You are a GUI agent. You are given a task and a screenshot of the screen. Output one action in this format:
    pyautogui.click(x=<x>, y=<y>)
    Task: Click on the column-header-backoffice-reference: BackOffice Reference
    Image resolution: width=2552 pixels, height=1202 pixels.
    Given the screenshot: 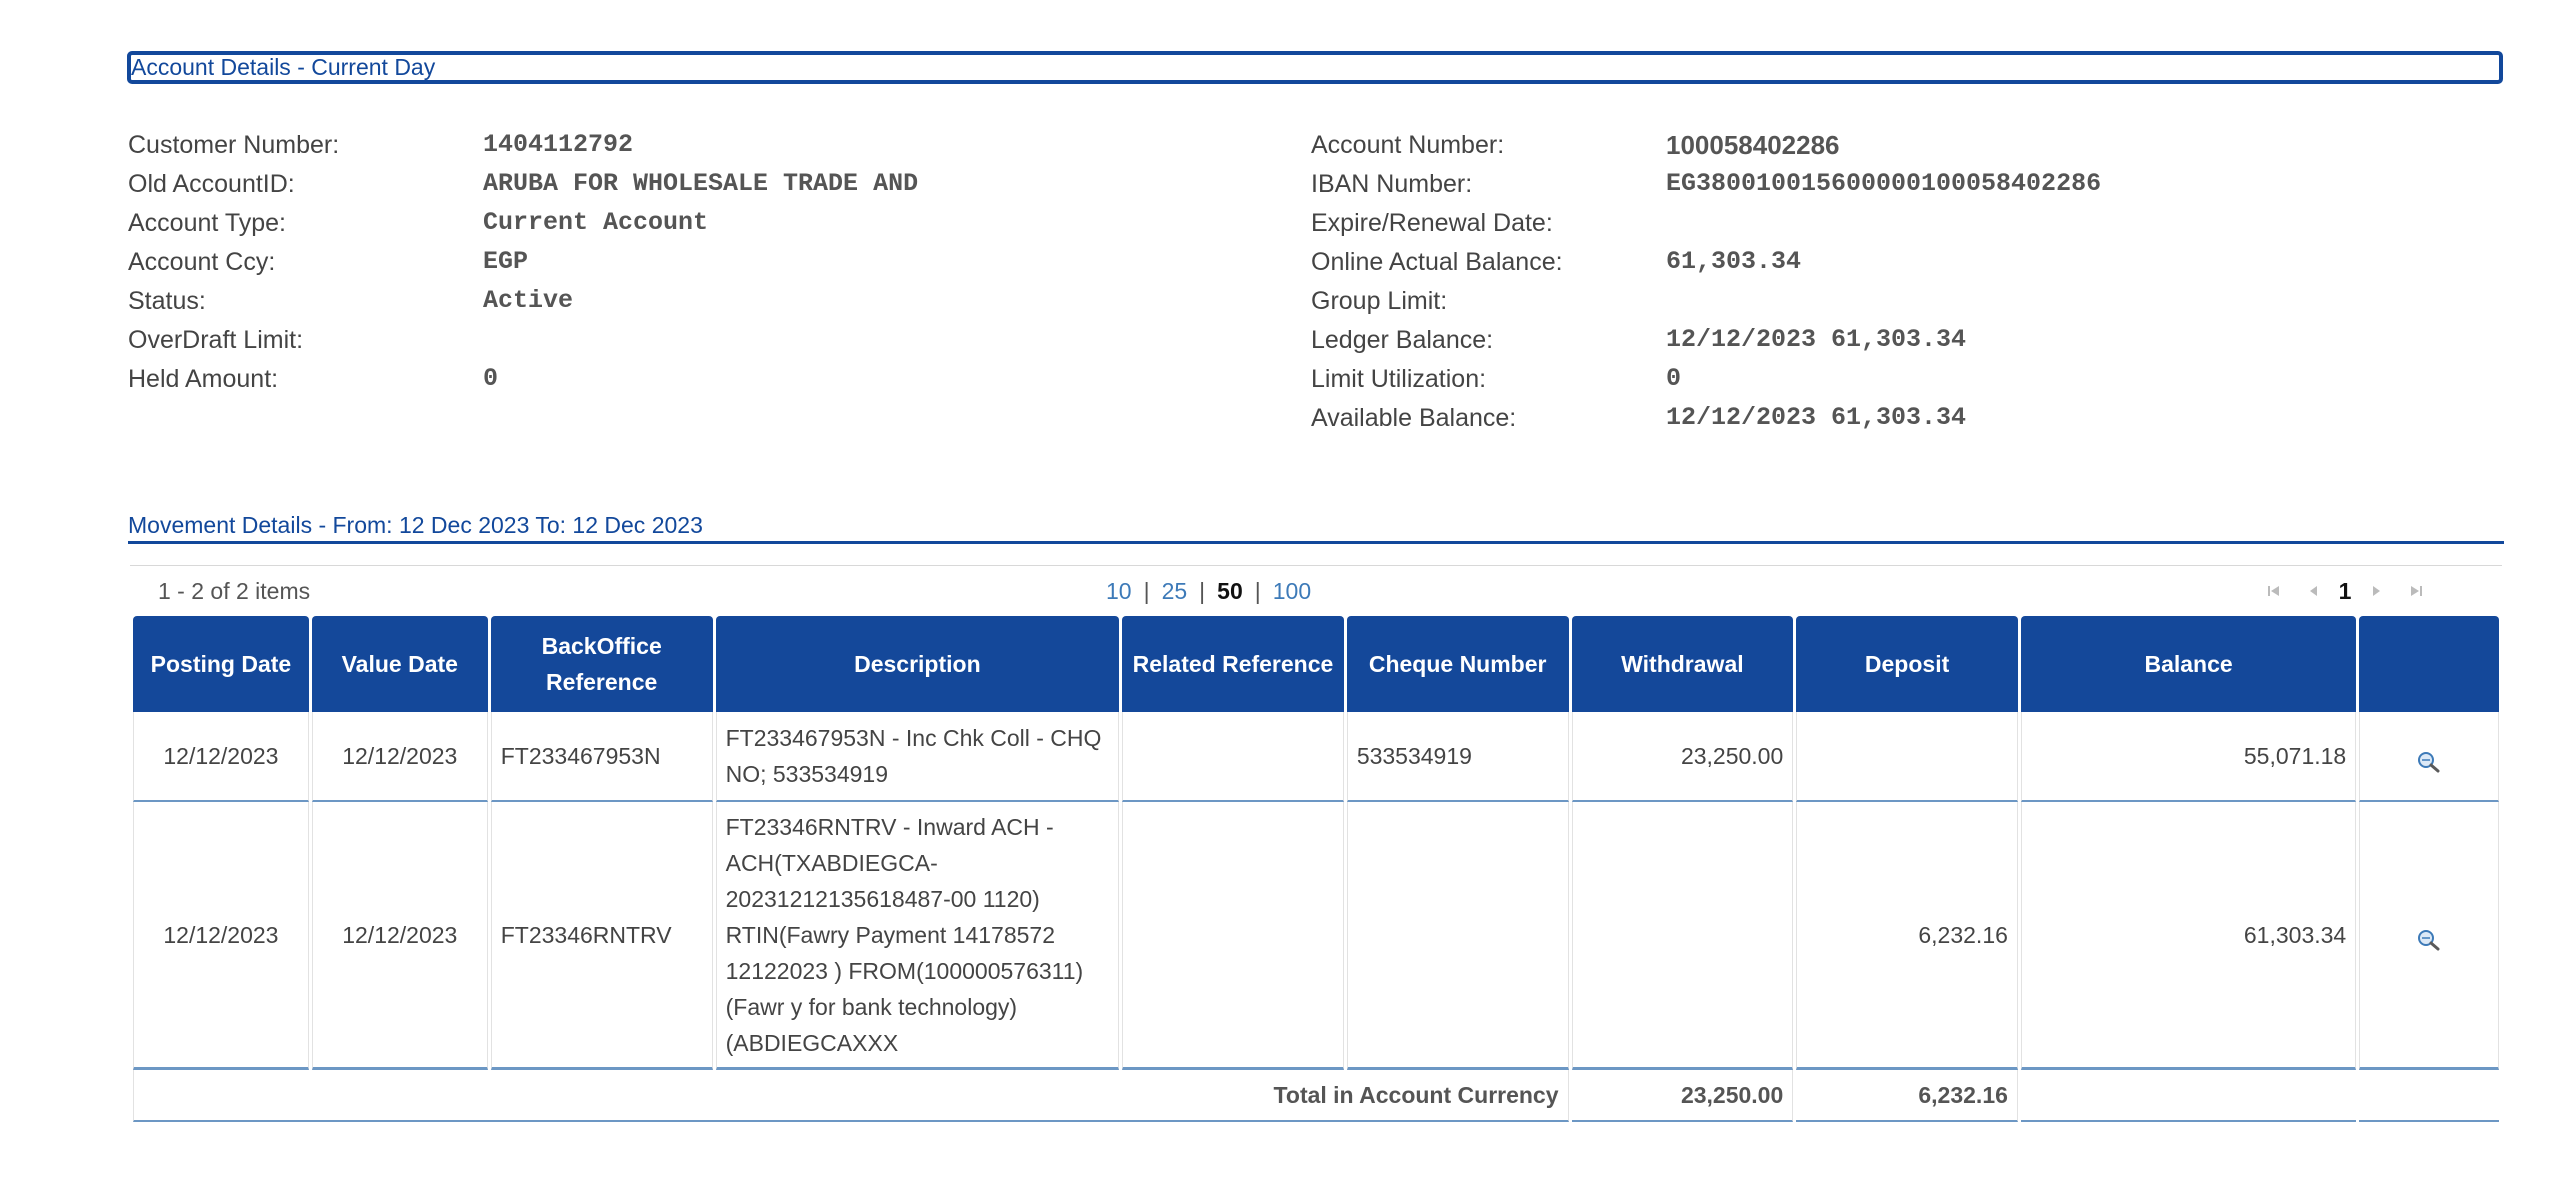 What is the action you would take?
    pyautogui.click(x=601, y=664)
    